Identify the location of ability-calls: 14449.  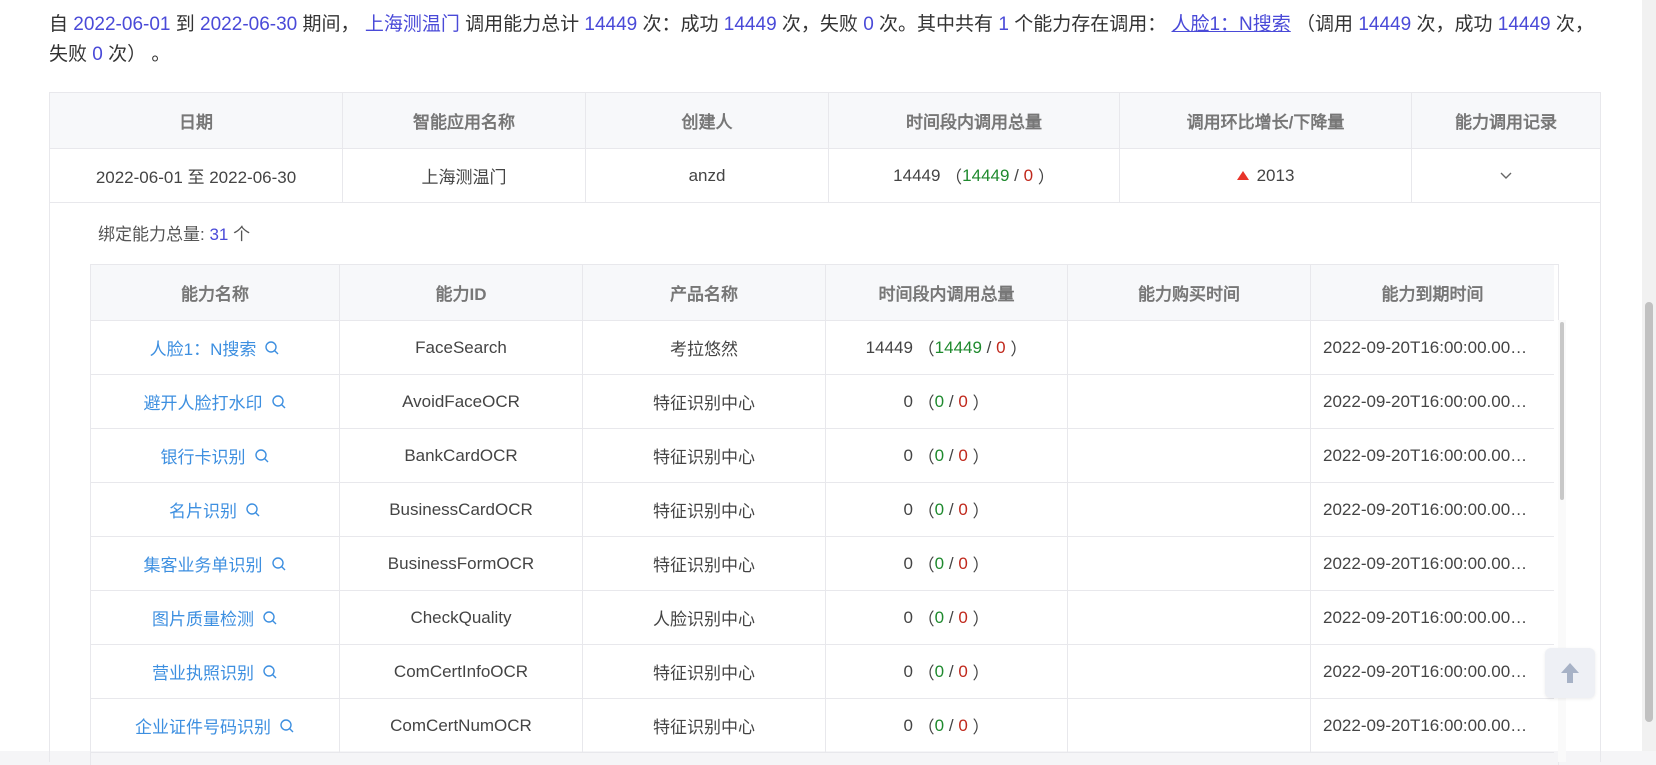
(1385, 24).